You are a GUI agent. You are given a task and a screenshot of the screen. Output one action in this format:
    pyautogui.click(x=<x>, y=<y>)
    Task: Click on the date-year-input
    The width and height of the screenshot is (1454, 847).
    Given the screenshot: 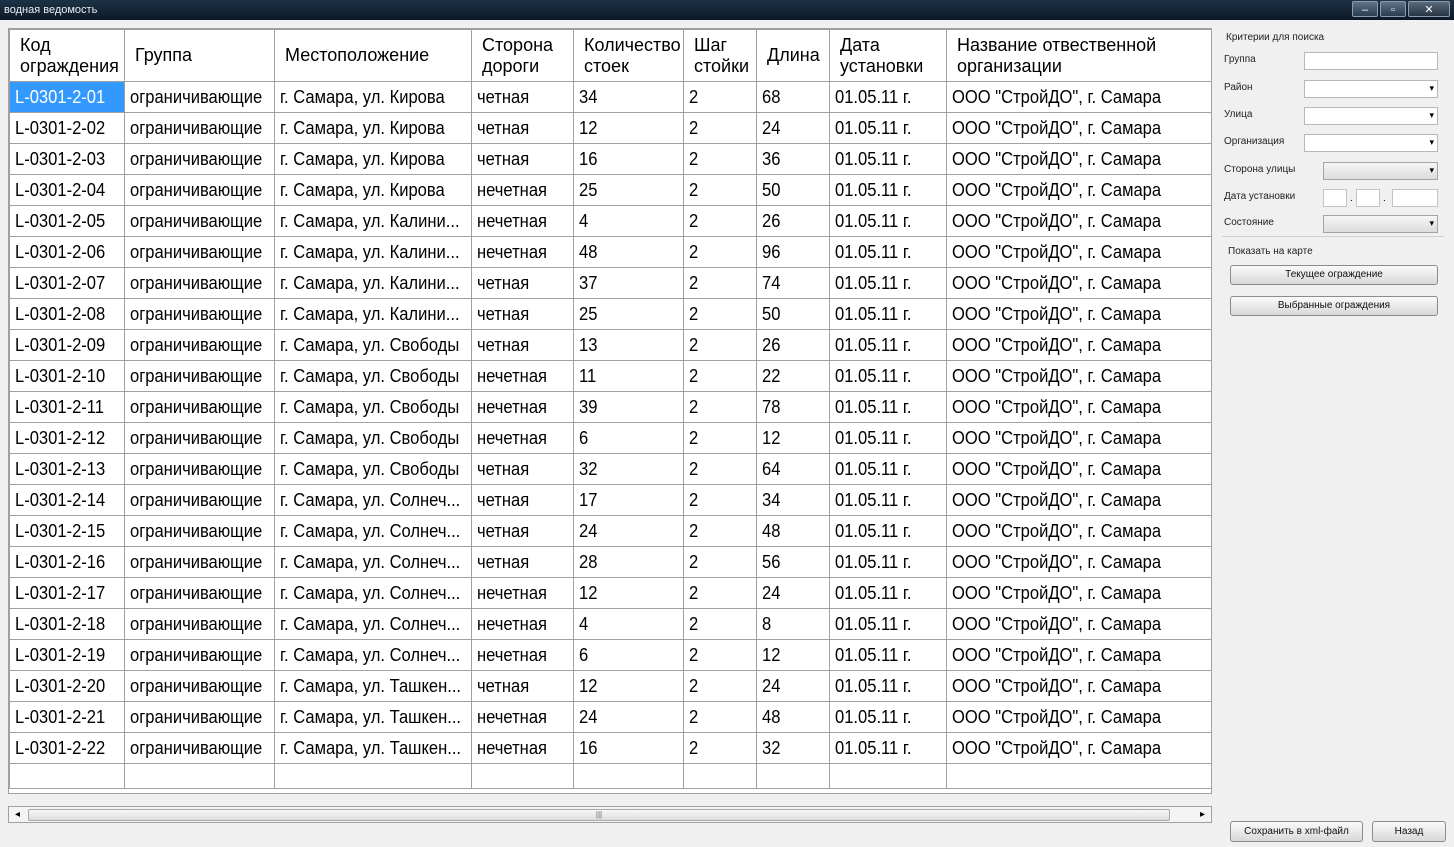 What is the action you would take?
    pyautogui.click(x=1415, y=198)
    